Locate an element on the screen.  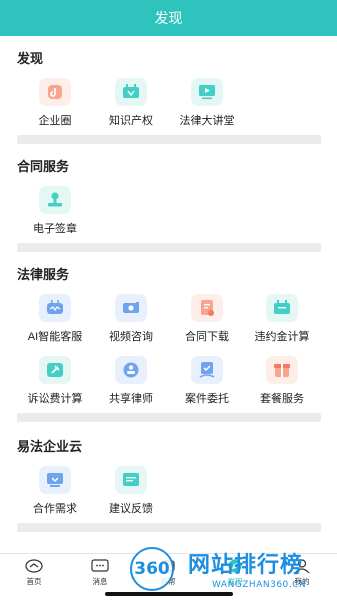
item-label: 套餐服务 is located at coordinates (282, 399).